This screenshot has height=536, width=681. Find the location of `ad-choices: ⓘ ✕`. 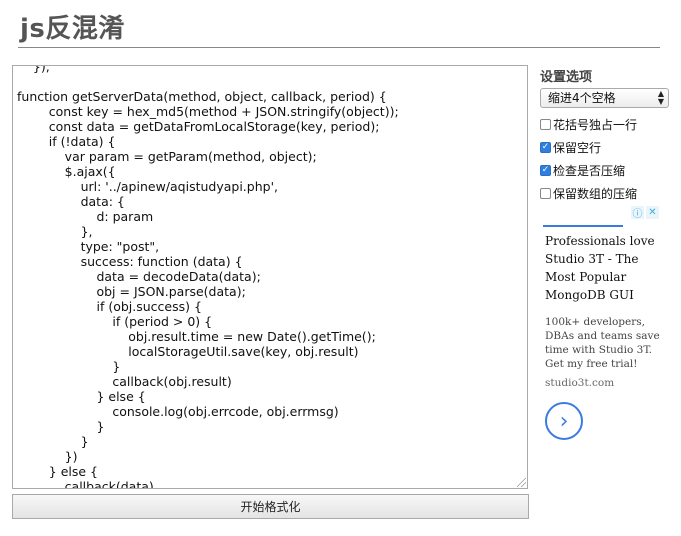

ad-choices: ⓘ ✕ is located at coordinates (644, 213).